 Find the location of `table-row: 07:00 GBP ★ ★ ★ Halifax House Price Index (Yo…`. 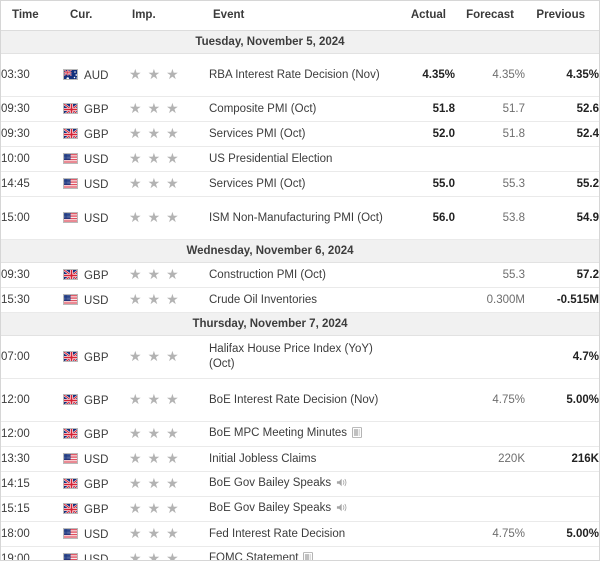

table-row: 07:00 GBP ★ ★ ★ Halifax House Price Index (Yo… is located at coordinates (300, 357).